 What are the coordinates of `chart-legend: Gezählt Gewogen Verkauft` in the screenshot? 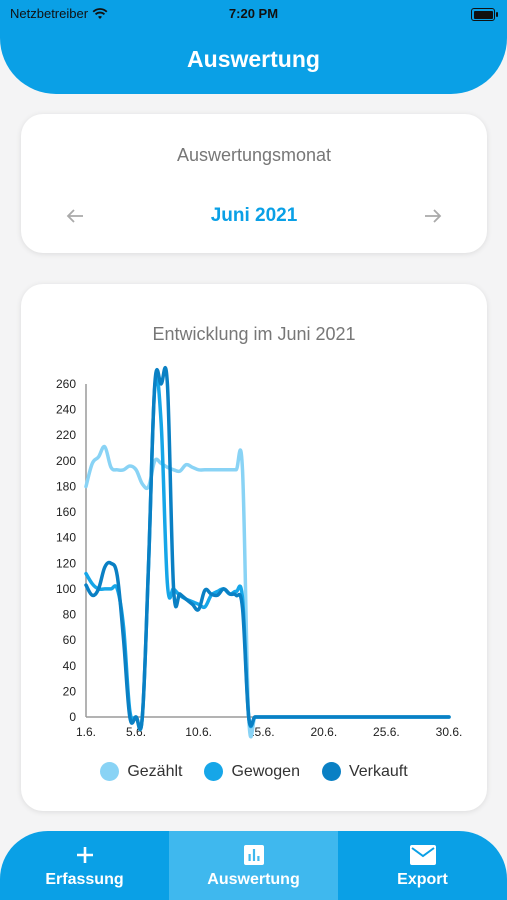 It's located at (254, 771).